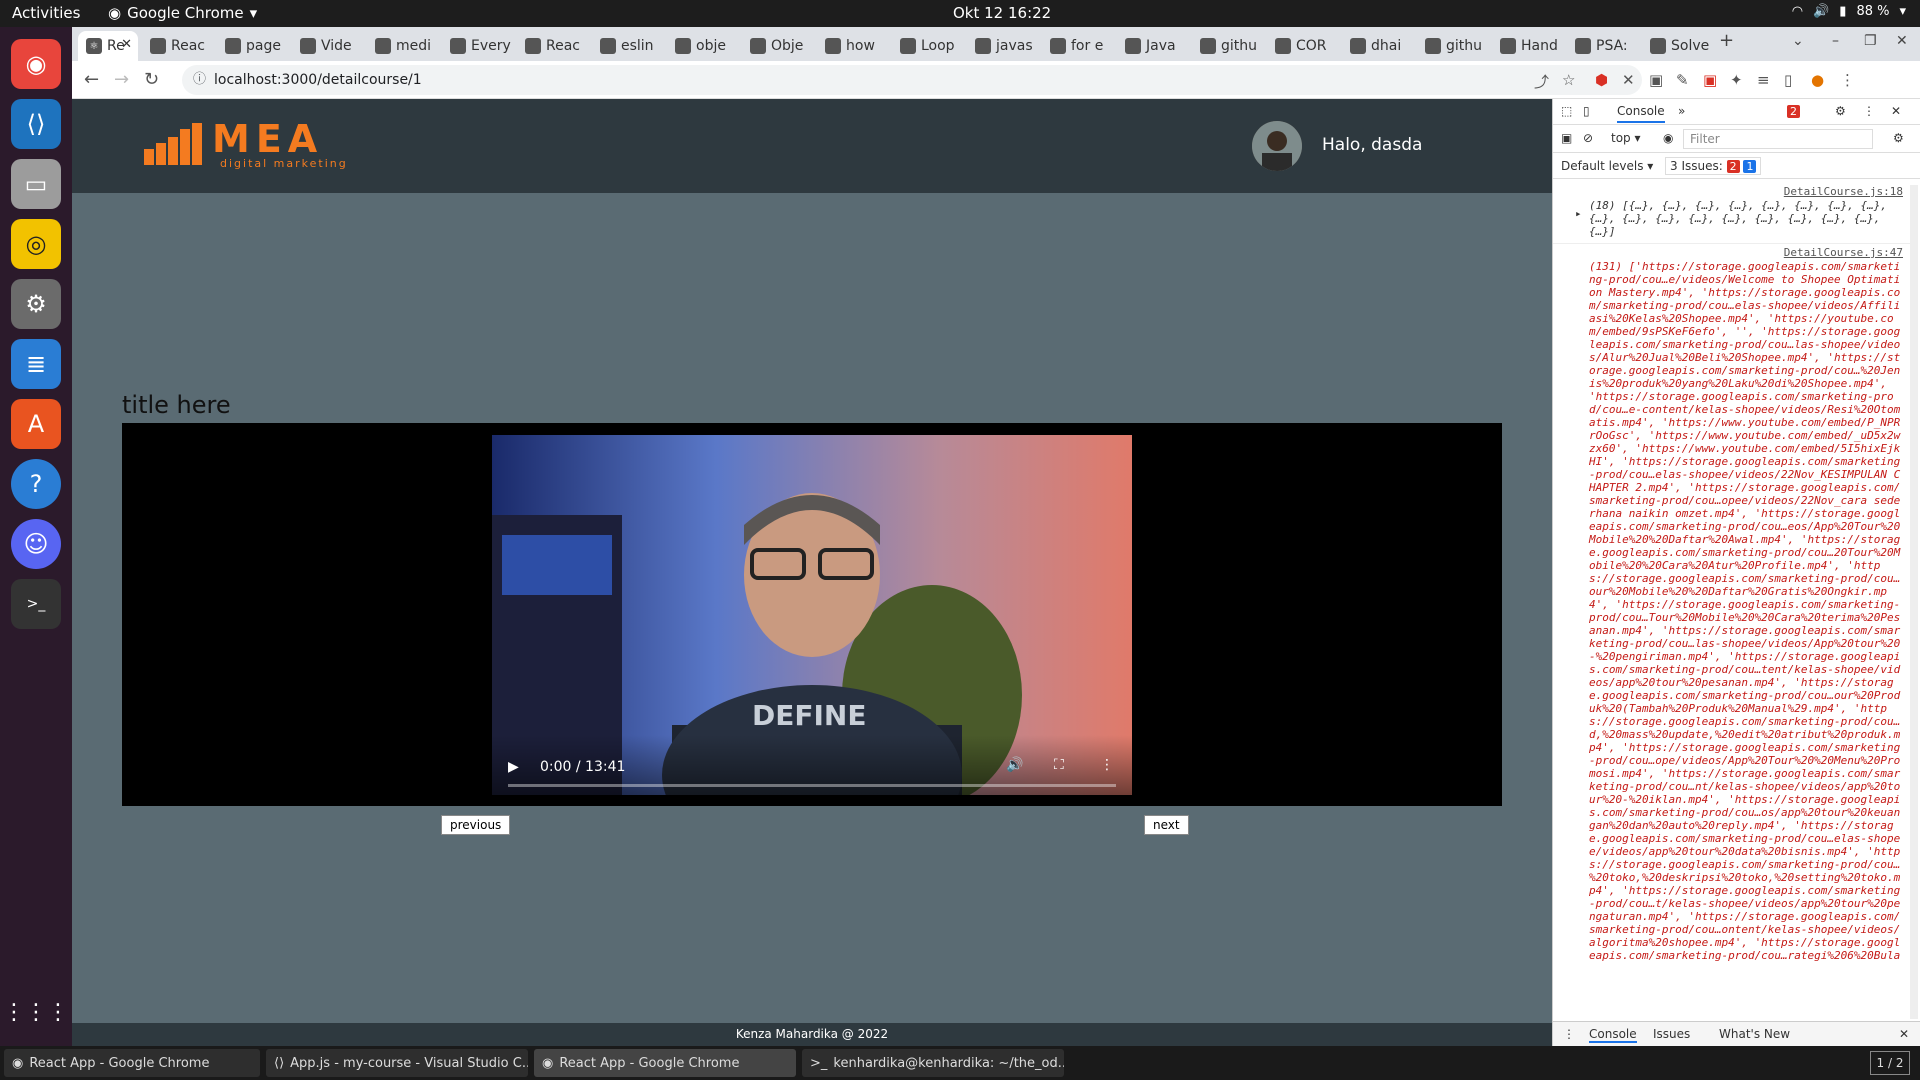 This screenshot has width=1920, height=1080. What do you see at coordinates (1671, 1034) in the screenshot?
I see `drawer-tab-issues: Issues` at bounding box center [1671, 1034].